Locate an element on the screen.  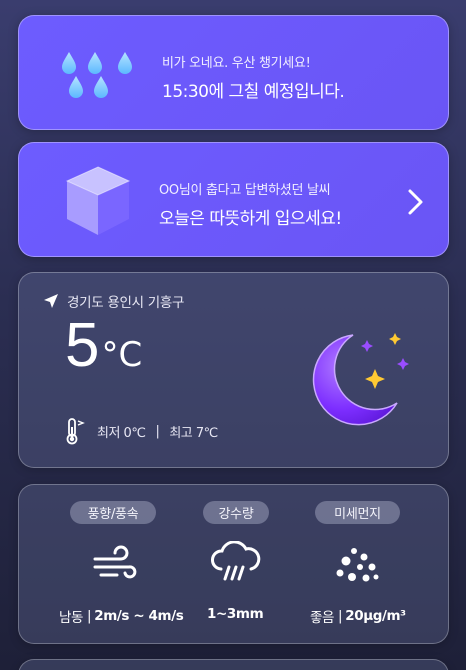
min-max-temperature: 최저 0℃ | 최고 7℃ is located at coordinates (140, 431).